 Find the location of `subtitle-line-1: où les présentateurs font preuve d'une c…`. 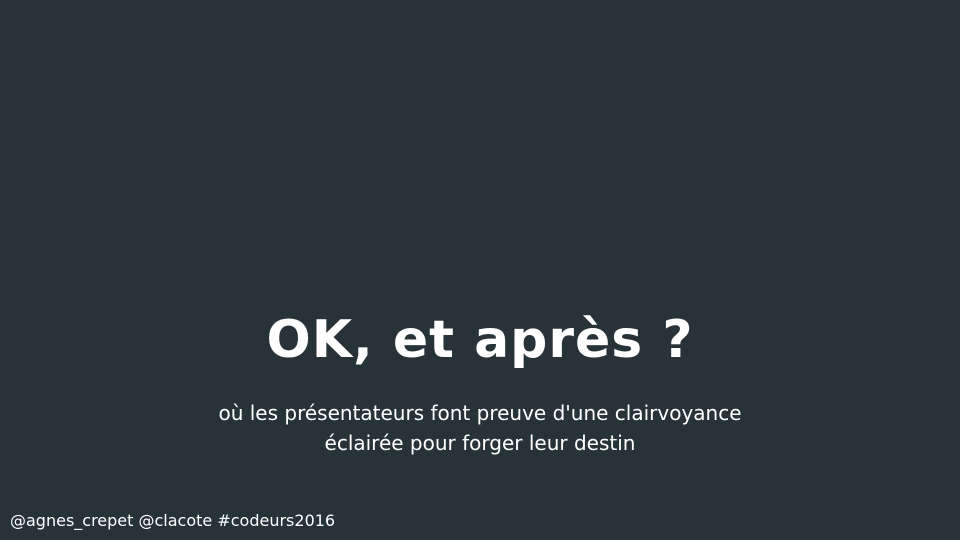

subtitle-line-1: où les présentateurs font preuve d'une c… is located at coordinates (480, 413).